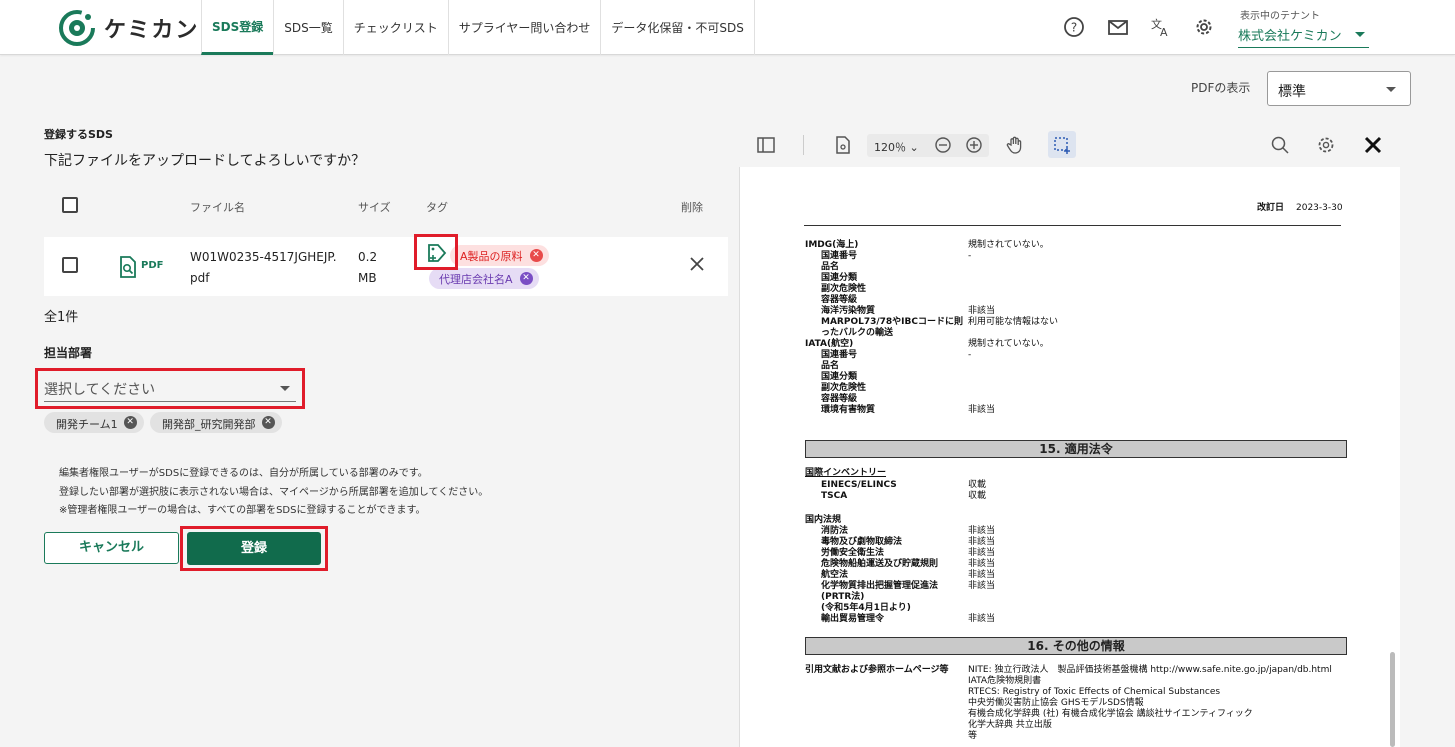  I want to click on register-button: 登録, so click(254, 548).